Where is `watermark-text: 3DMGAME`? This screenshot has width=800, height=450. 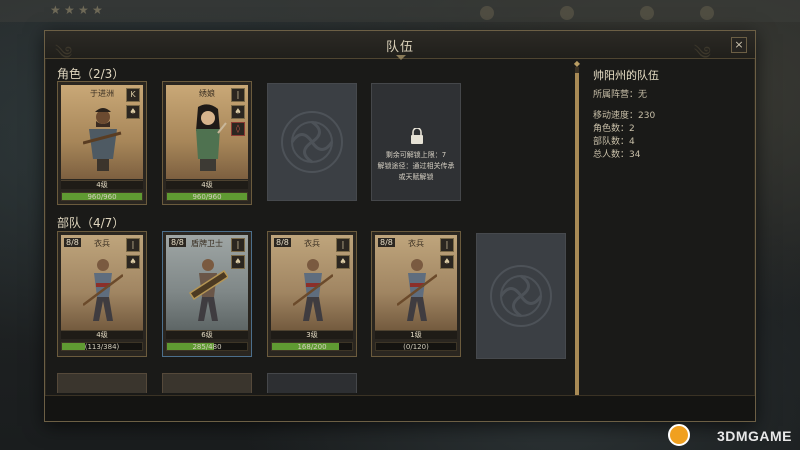
watermark-text: 3DMGAME is located at coordinates (754, 436).